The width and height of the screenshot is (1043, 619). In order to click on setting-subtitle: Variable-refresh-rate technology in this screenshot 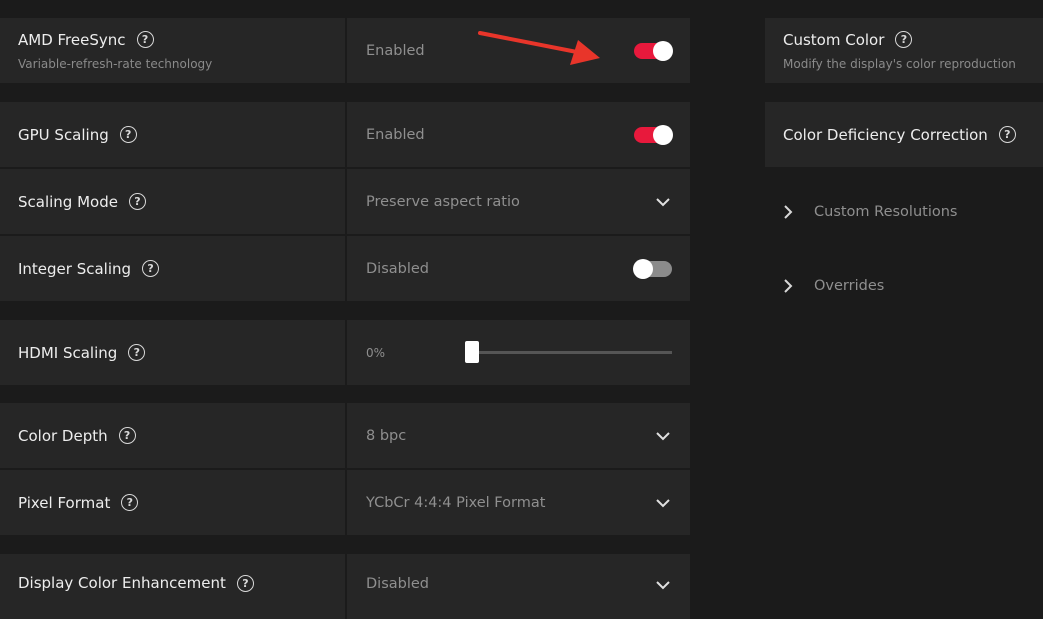, I will do `click(115, 63)`.